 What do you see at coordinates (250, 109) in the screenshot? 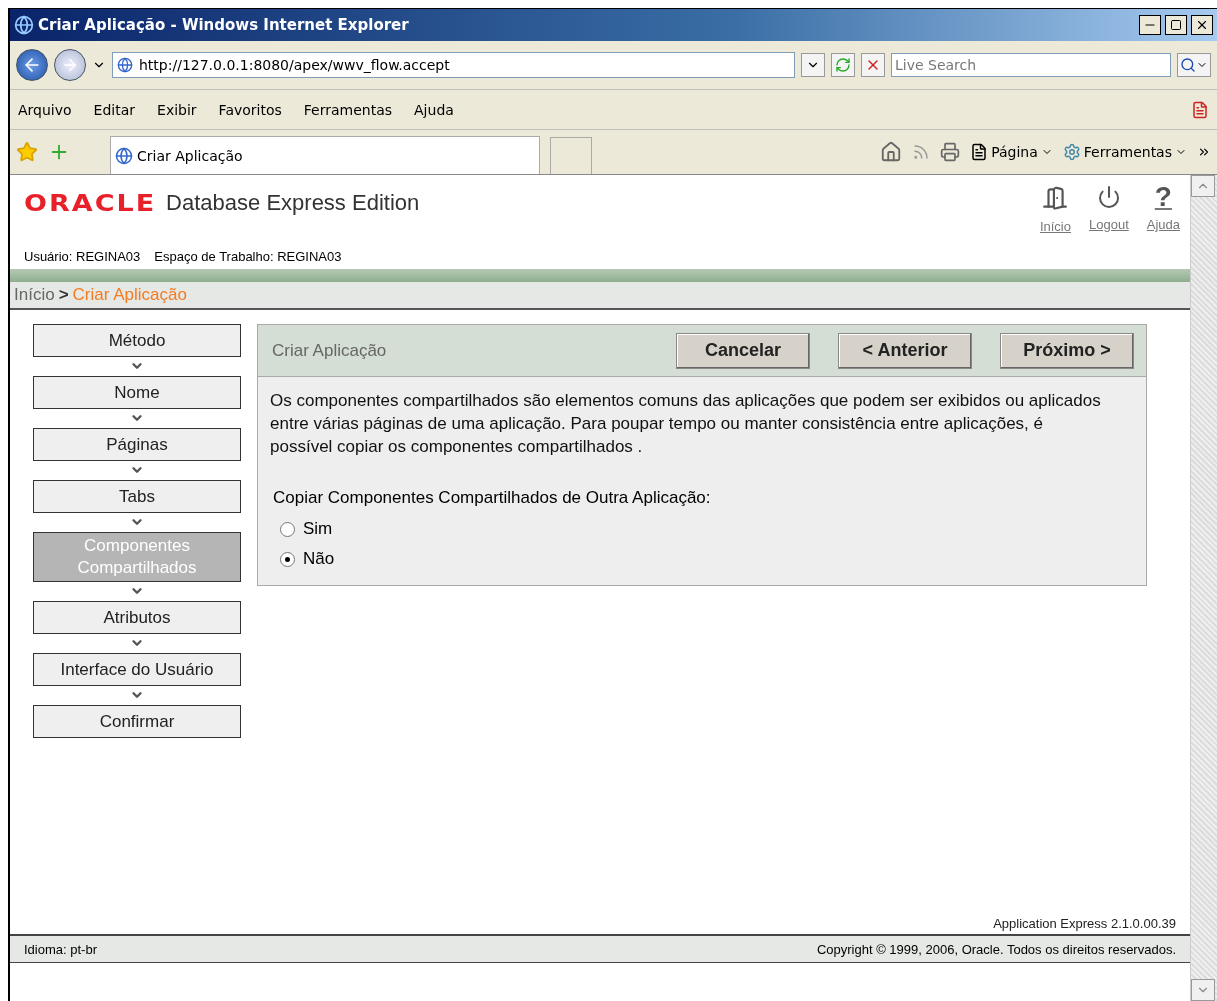
I see `menu-item: Favoritos` at bounding box center [250, 109].